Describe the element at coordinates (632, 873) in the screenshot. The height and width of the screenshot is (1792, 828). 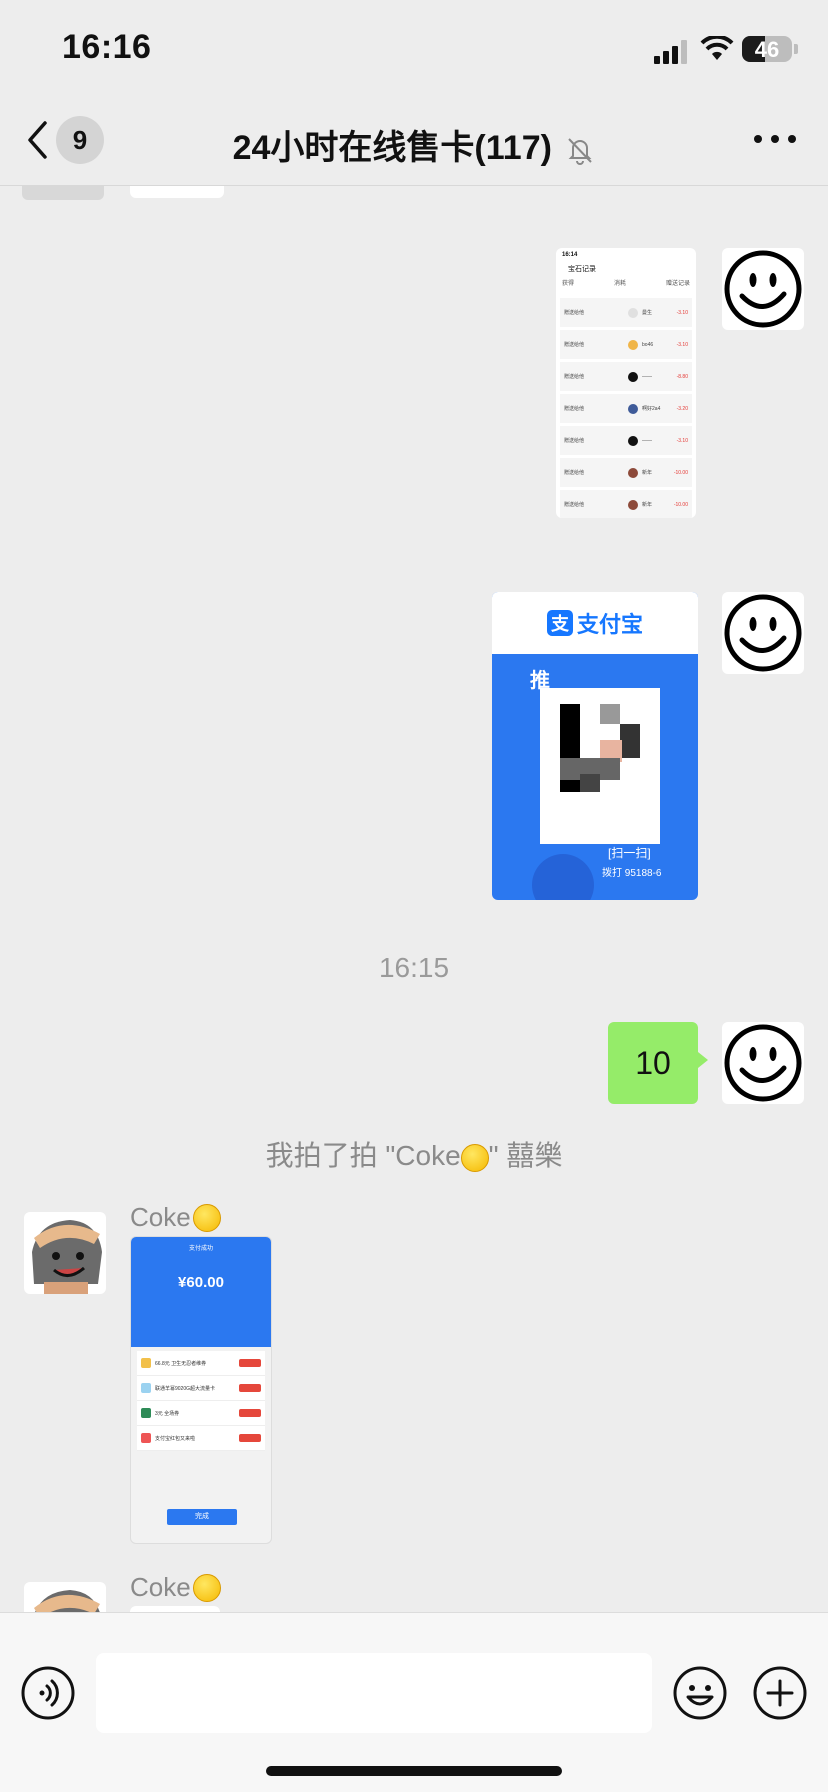
I see `alipay-hotline: 拨打 95188-6` at that location.